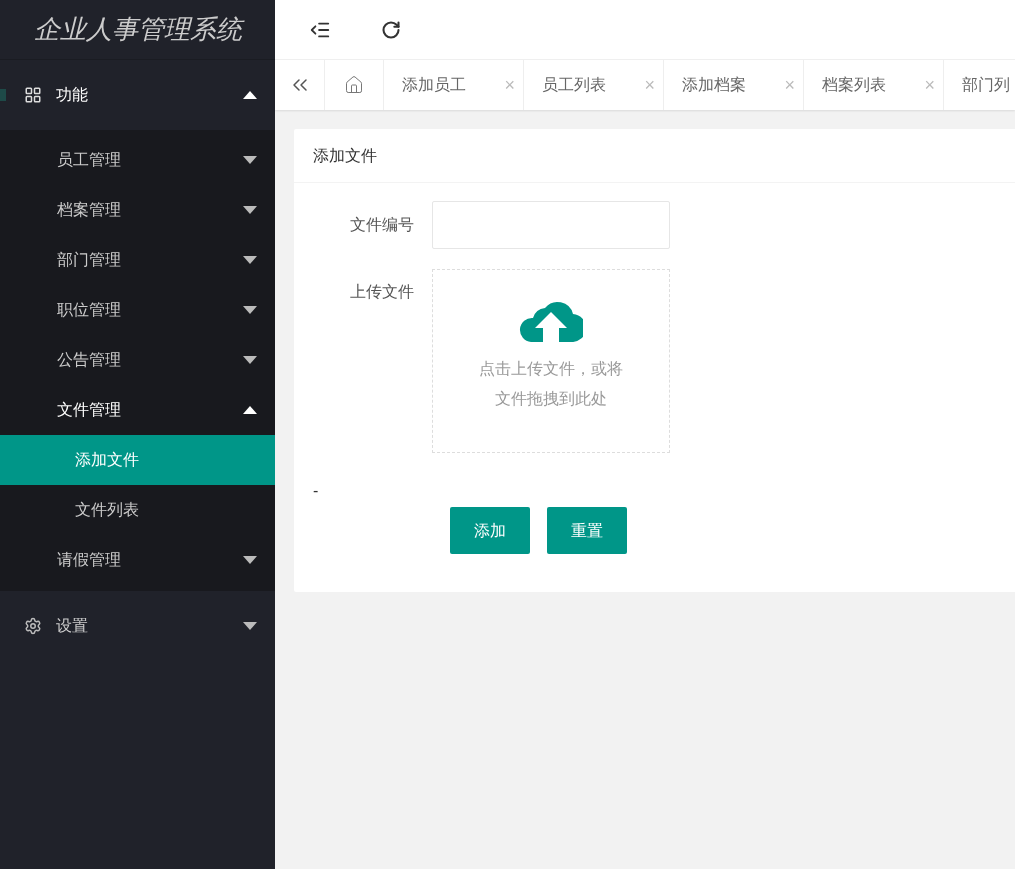  What do you see at coordinates (734, 85) in the screenshot?
I see `tab: 添加档案 ×` at bounding box center [734, 85].